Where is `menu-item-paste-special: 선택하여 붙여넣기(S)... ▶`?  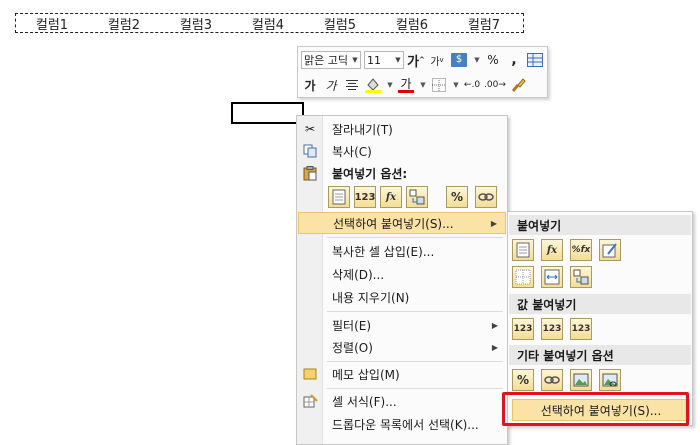
menu-item-paste-special: 선택하여 붙여넣기(S)... ▶ is located at coordinates (402, 223).